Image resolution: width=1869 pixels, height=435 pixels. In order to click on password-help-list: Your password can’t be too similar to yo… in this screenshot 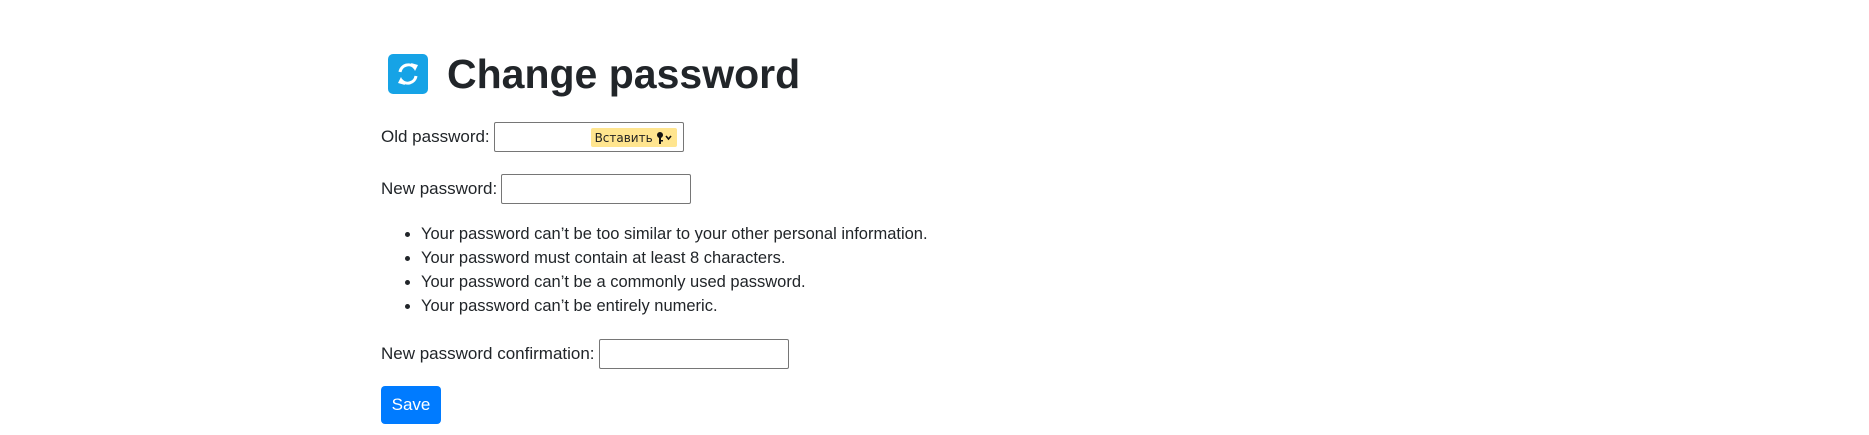, I will do `click(654, 270)`.